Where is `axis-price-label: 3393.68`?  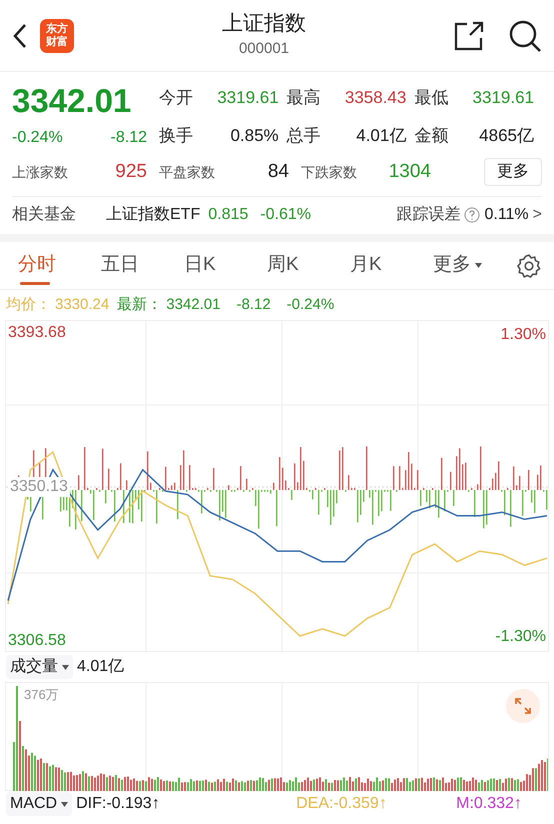
axis-price-label: 3393.68 is located at coordinates (37, 332).